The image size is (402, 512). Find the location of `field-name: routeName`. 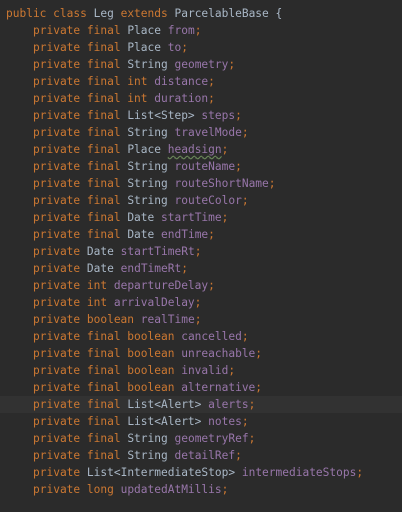

field-name: routeName is located at coordinates (205, 166).